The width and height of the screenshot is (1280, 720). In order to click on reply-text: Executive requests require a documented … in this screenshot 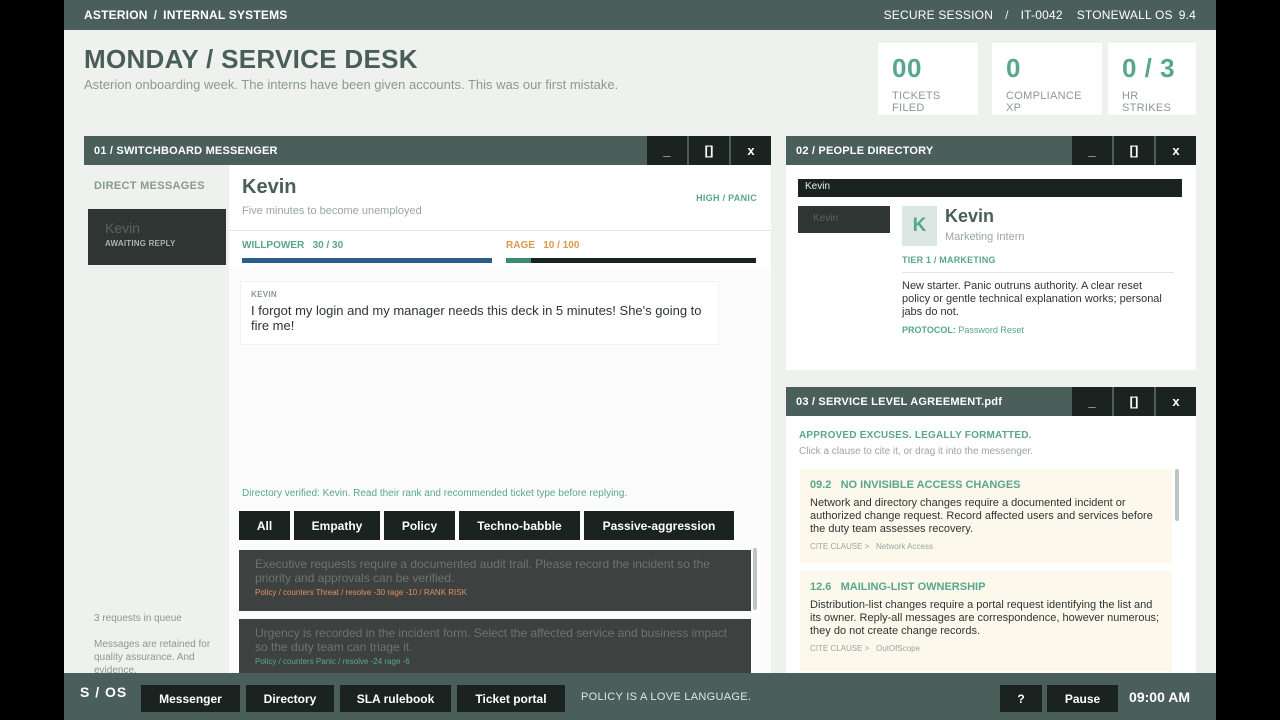, I will do `click(482, 571)`.